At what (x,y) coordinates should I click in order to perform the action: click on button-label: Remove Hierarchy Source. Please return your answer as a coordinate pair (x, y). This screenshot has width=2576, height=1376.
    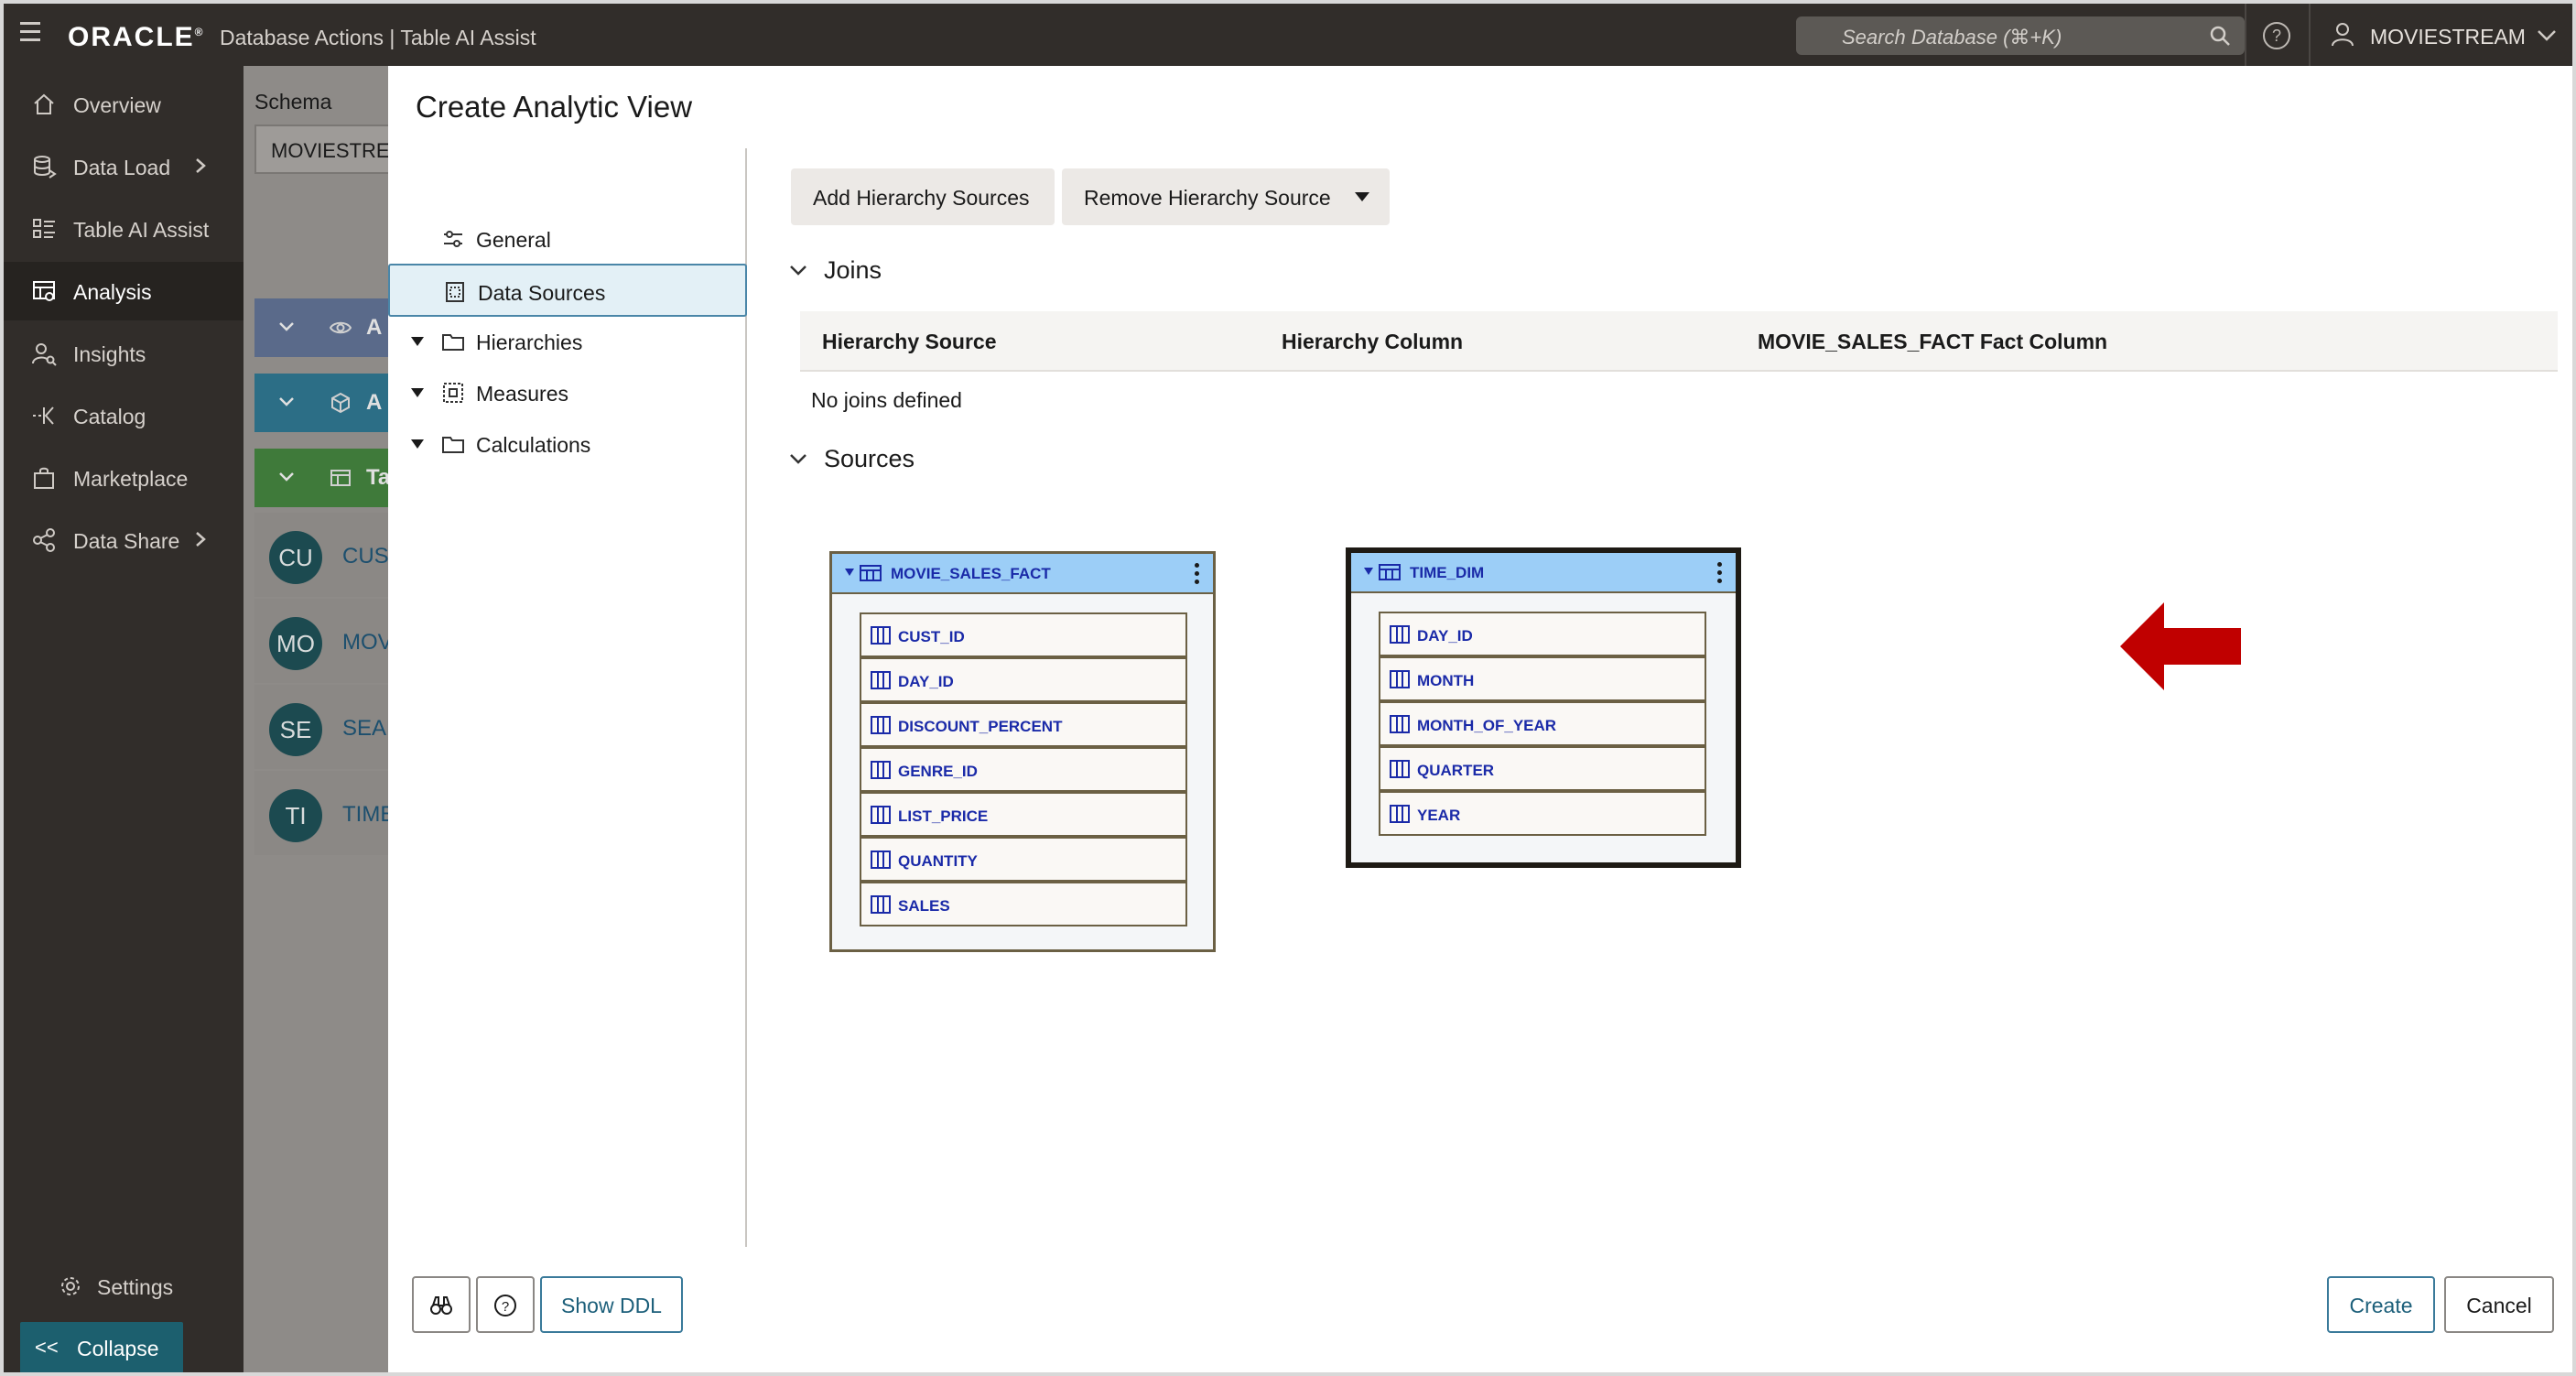
    Looking at the image, I should click on (1207, 198).